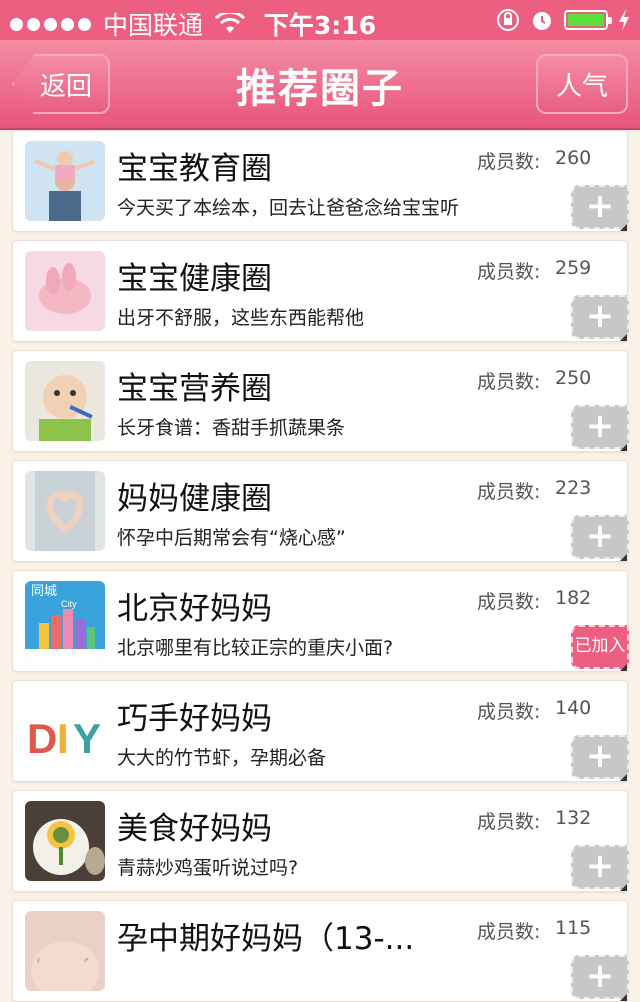 The height and width of the screenshot is (1002, 640). What do you see at coordinates (573, 268) in the screenshot?
I see `members-count: 259` at bounding box center [573, 268].